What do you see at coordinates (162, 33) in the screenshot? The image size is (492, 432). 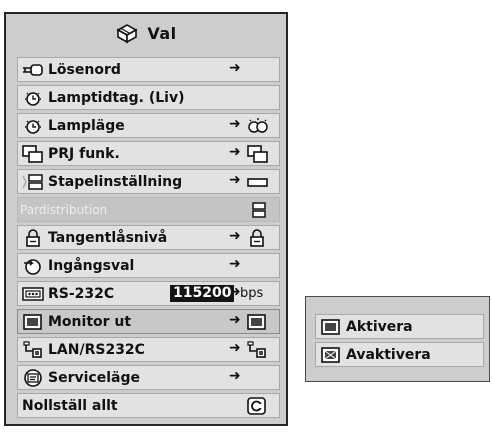 I see `menu-title: Val` at bounding box center [162, 33].